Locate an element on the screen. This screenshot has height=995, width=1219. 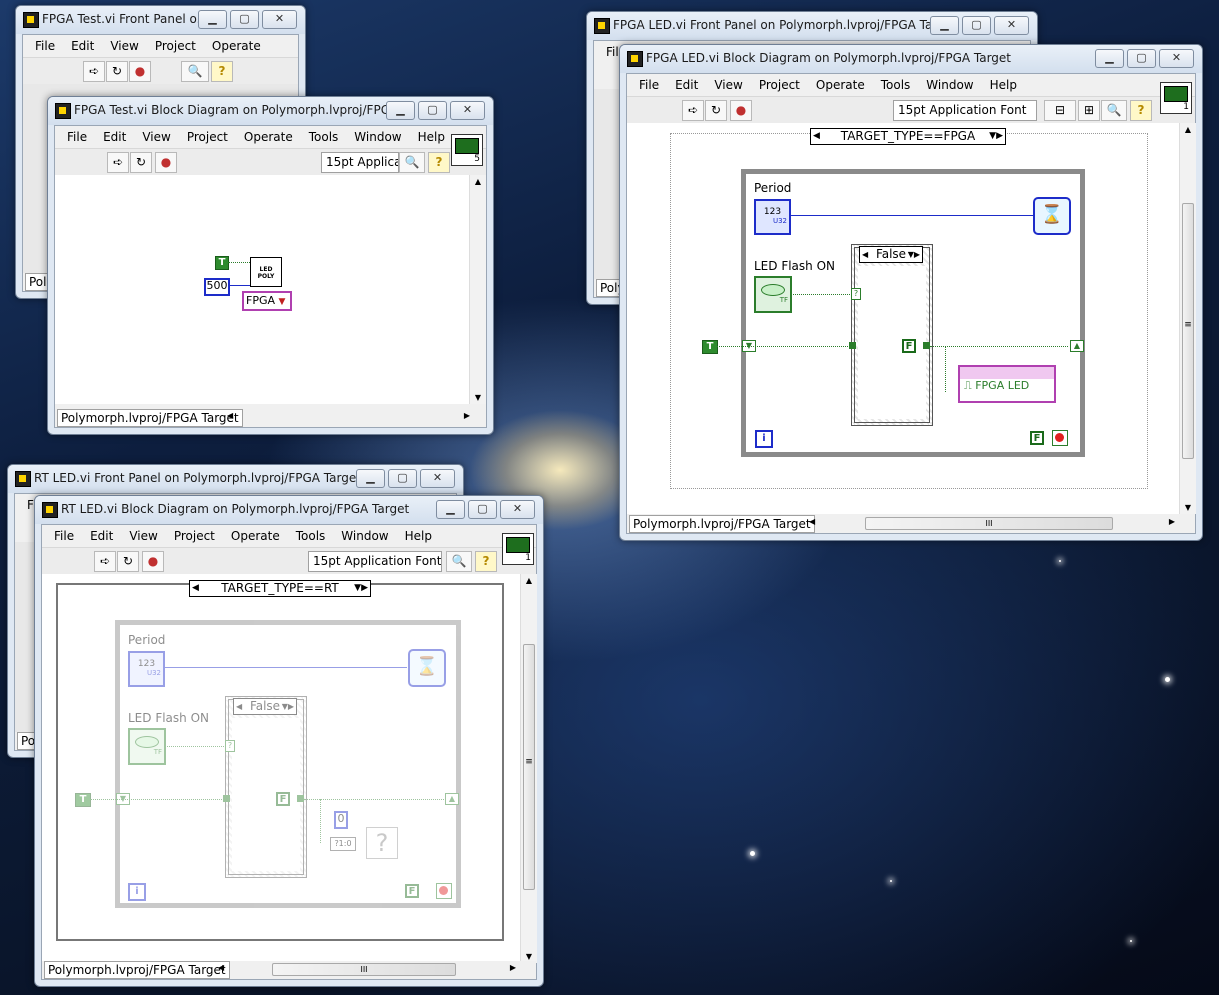
horizontal-scroll-thumb: III is located at coordinates (989, 523).